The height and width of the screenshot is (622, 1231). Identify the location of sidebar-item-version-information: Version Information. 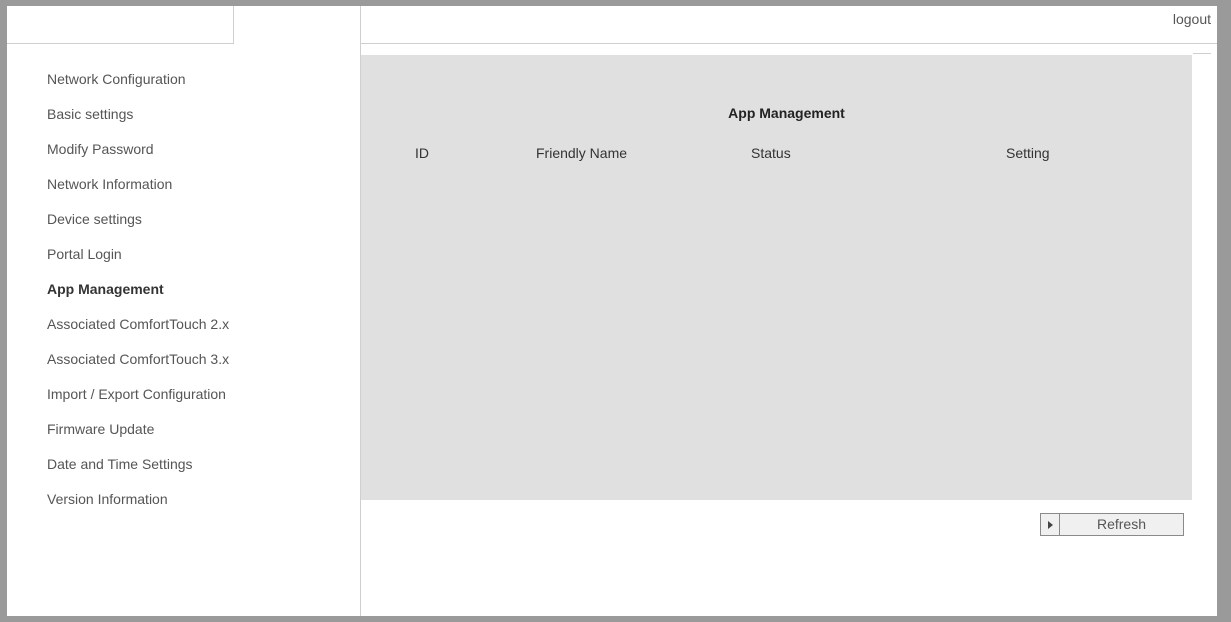
(197, 507).